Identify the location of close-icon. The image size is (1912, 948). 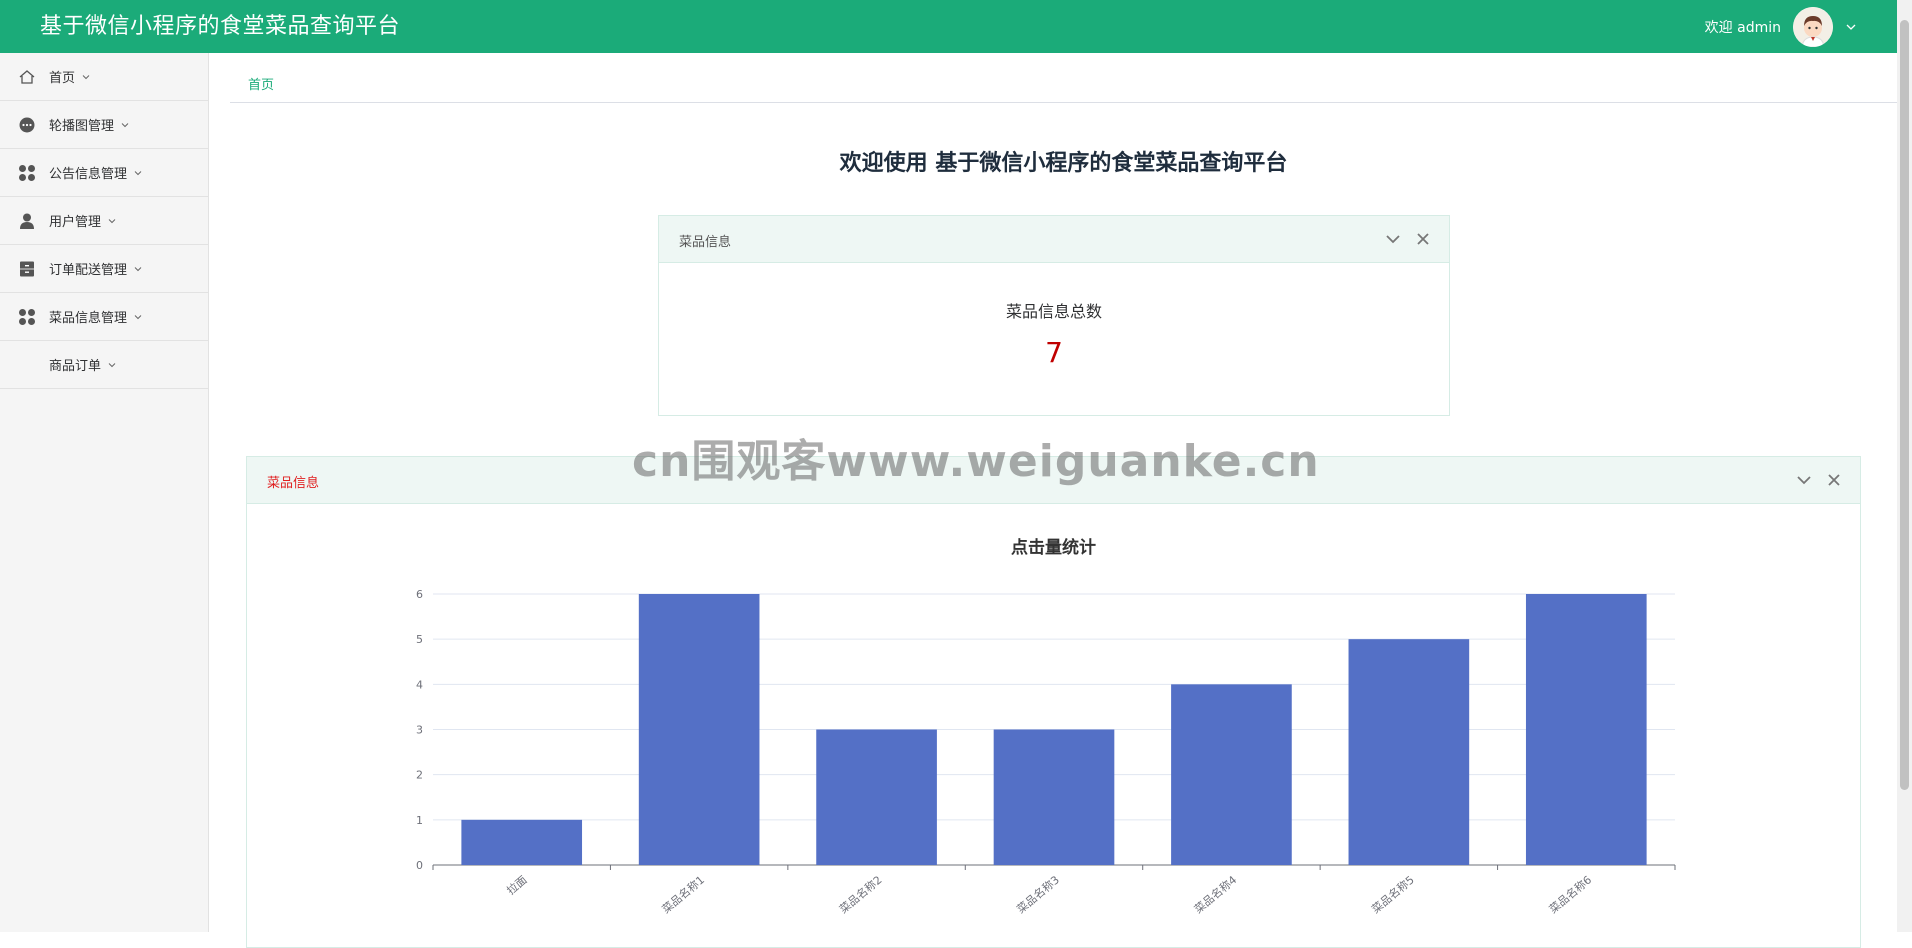
(1423, 239).